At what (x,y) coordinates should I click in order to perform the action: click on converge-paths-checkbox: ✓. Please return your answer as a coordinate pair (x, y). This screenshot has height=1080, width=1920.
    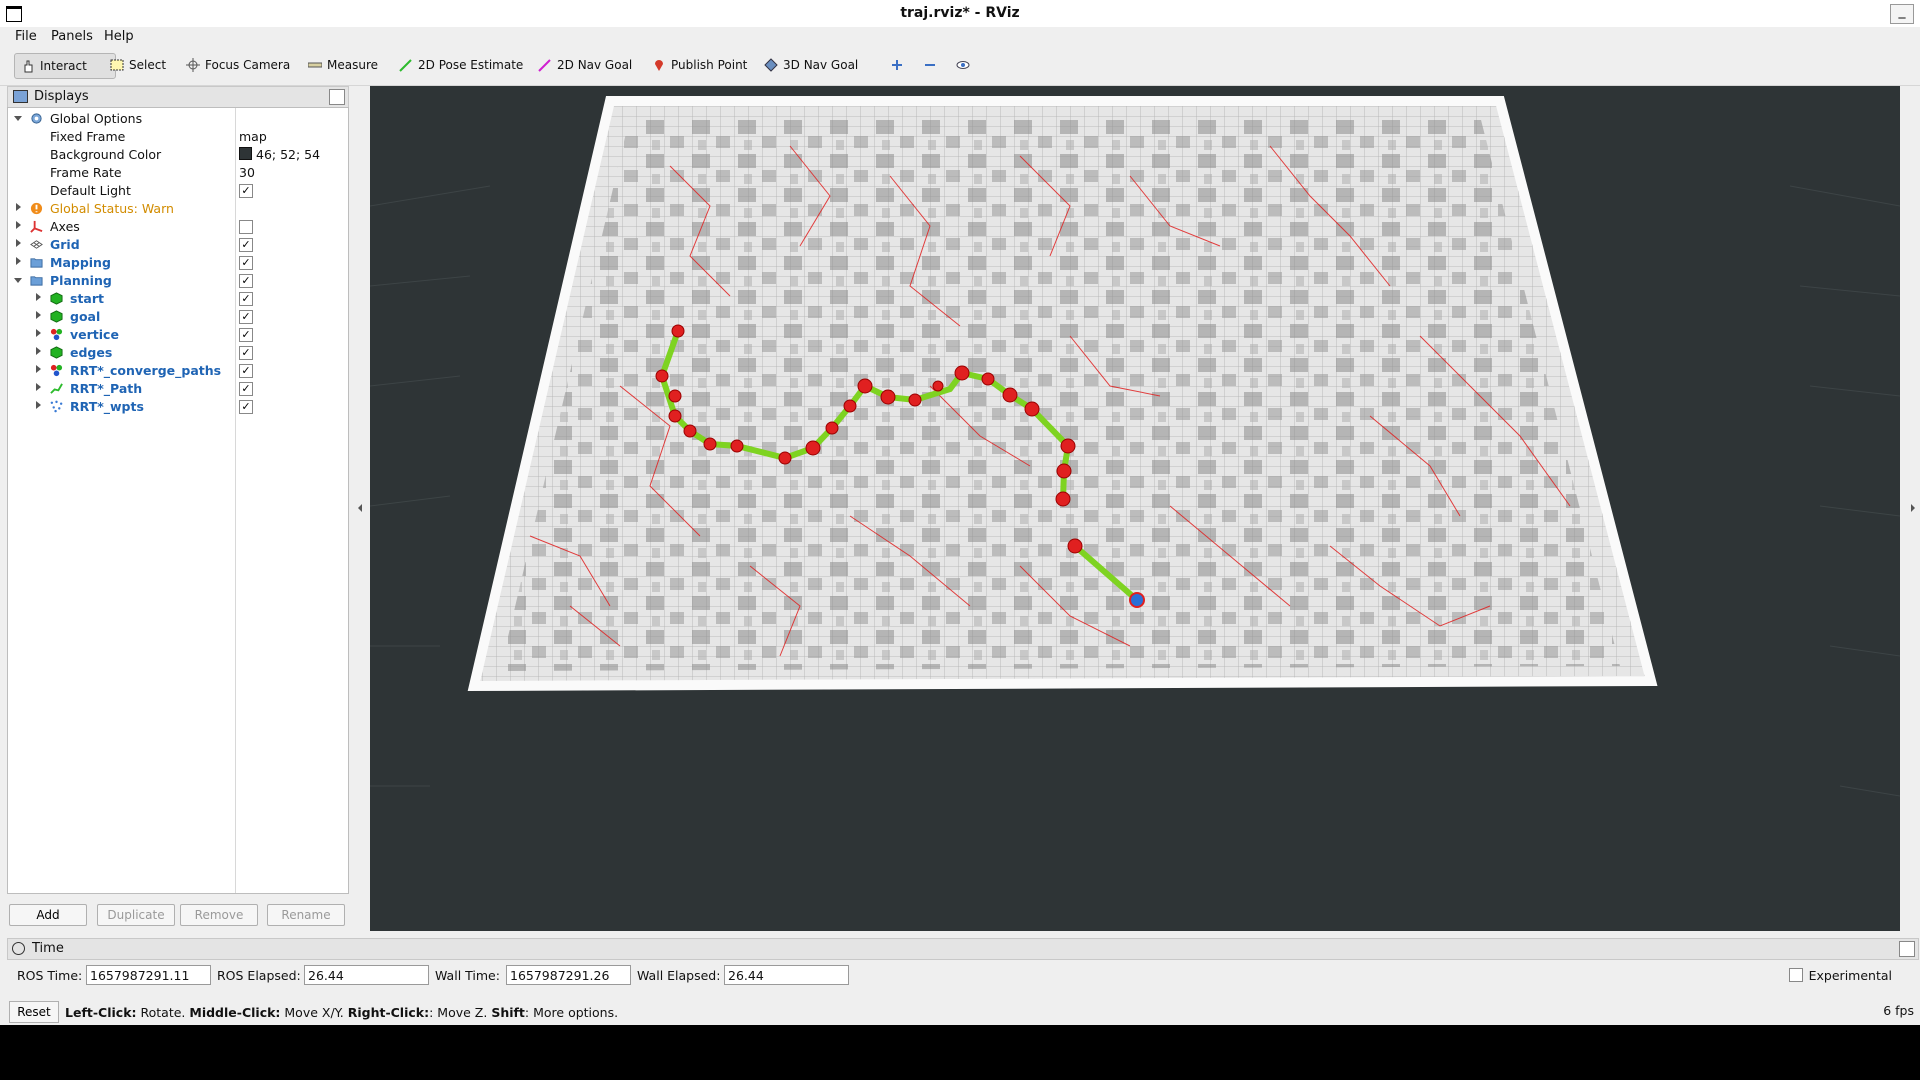
    Looking at the image, I should click on (246, 371).